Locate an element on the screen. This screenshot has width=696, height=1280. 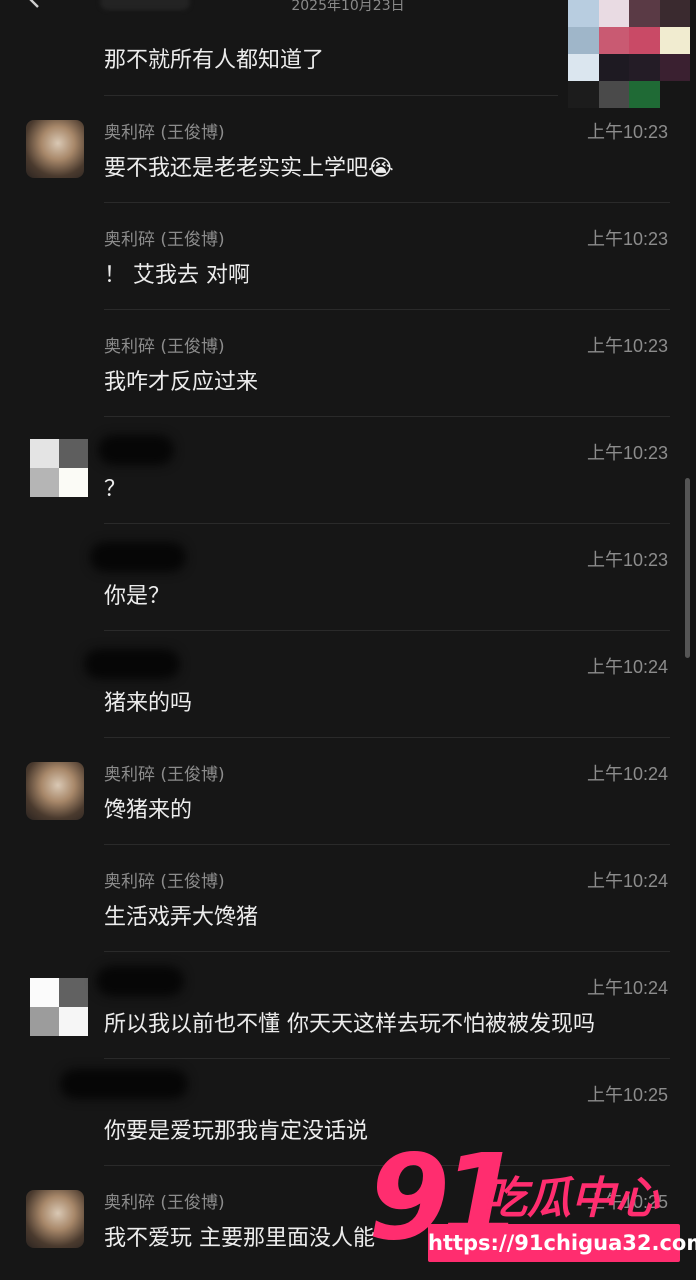
watermark: 91 吃瓜中心 https://91chigua32.com is located at coordinates (532, 1209).